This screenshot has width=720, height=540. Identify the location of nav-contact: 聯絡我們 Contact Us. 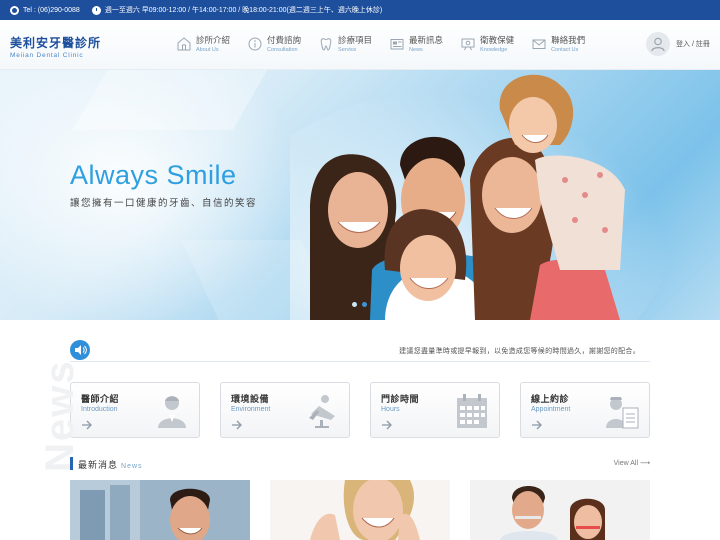
(558, 43).